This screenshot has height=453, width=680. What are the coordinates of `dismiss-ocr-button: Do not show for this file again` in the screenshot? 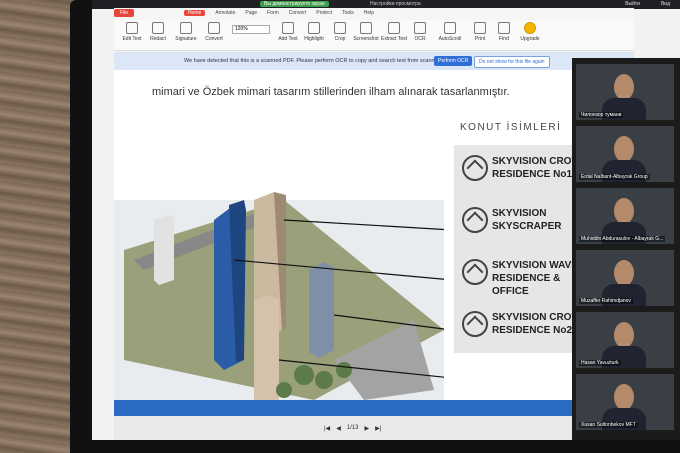 It's located at (512, 62).